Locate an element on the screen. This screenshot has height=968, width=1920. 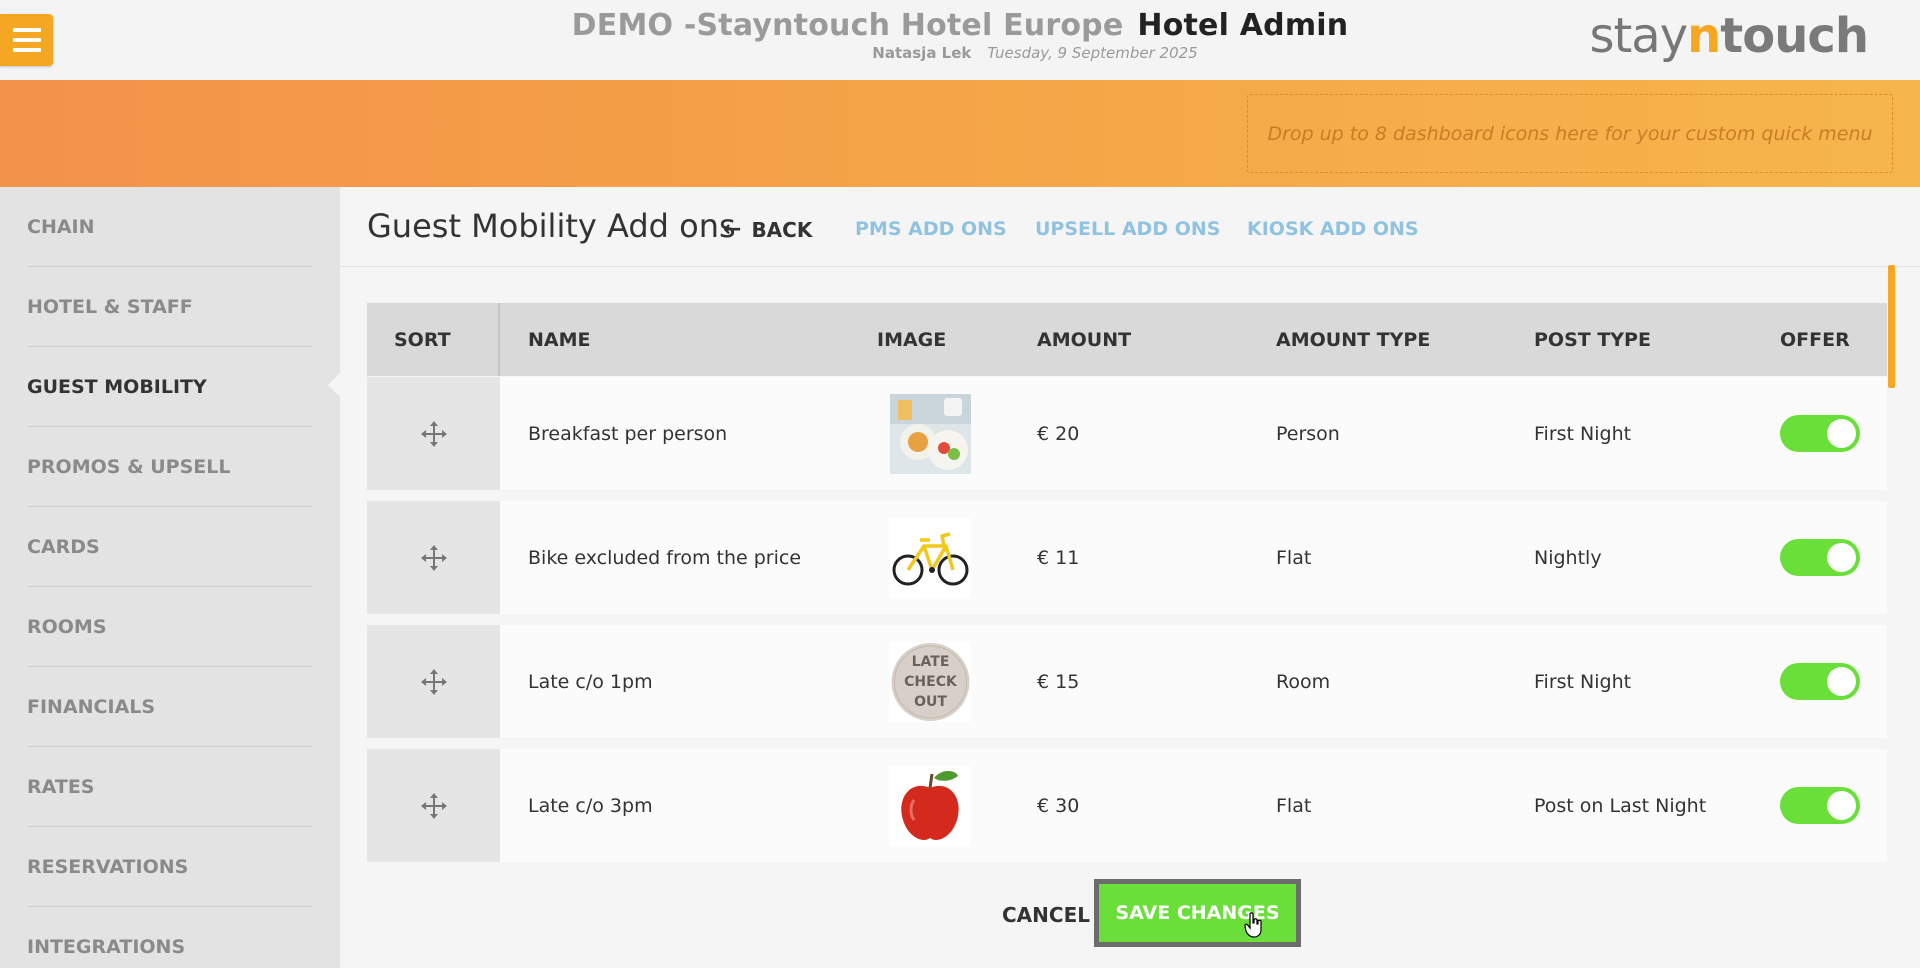
hand-cursor-icon is located at coordinates (1253, 925).